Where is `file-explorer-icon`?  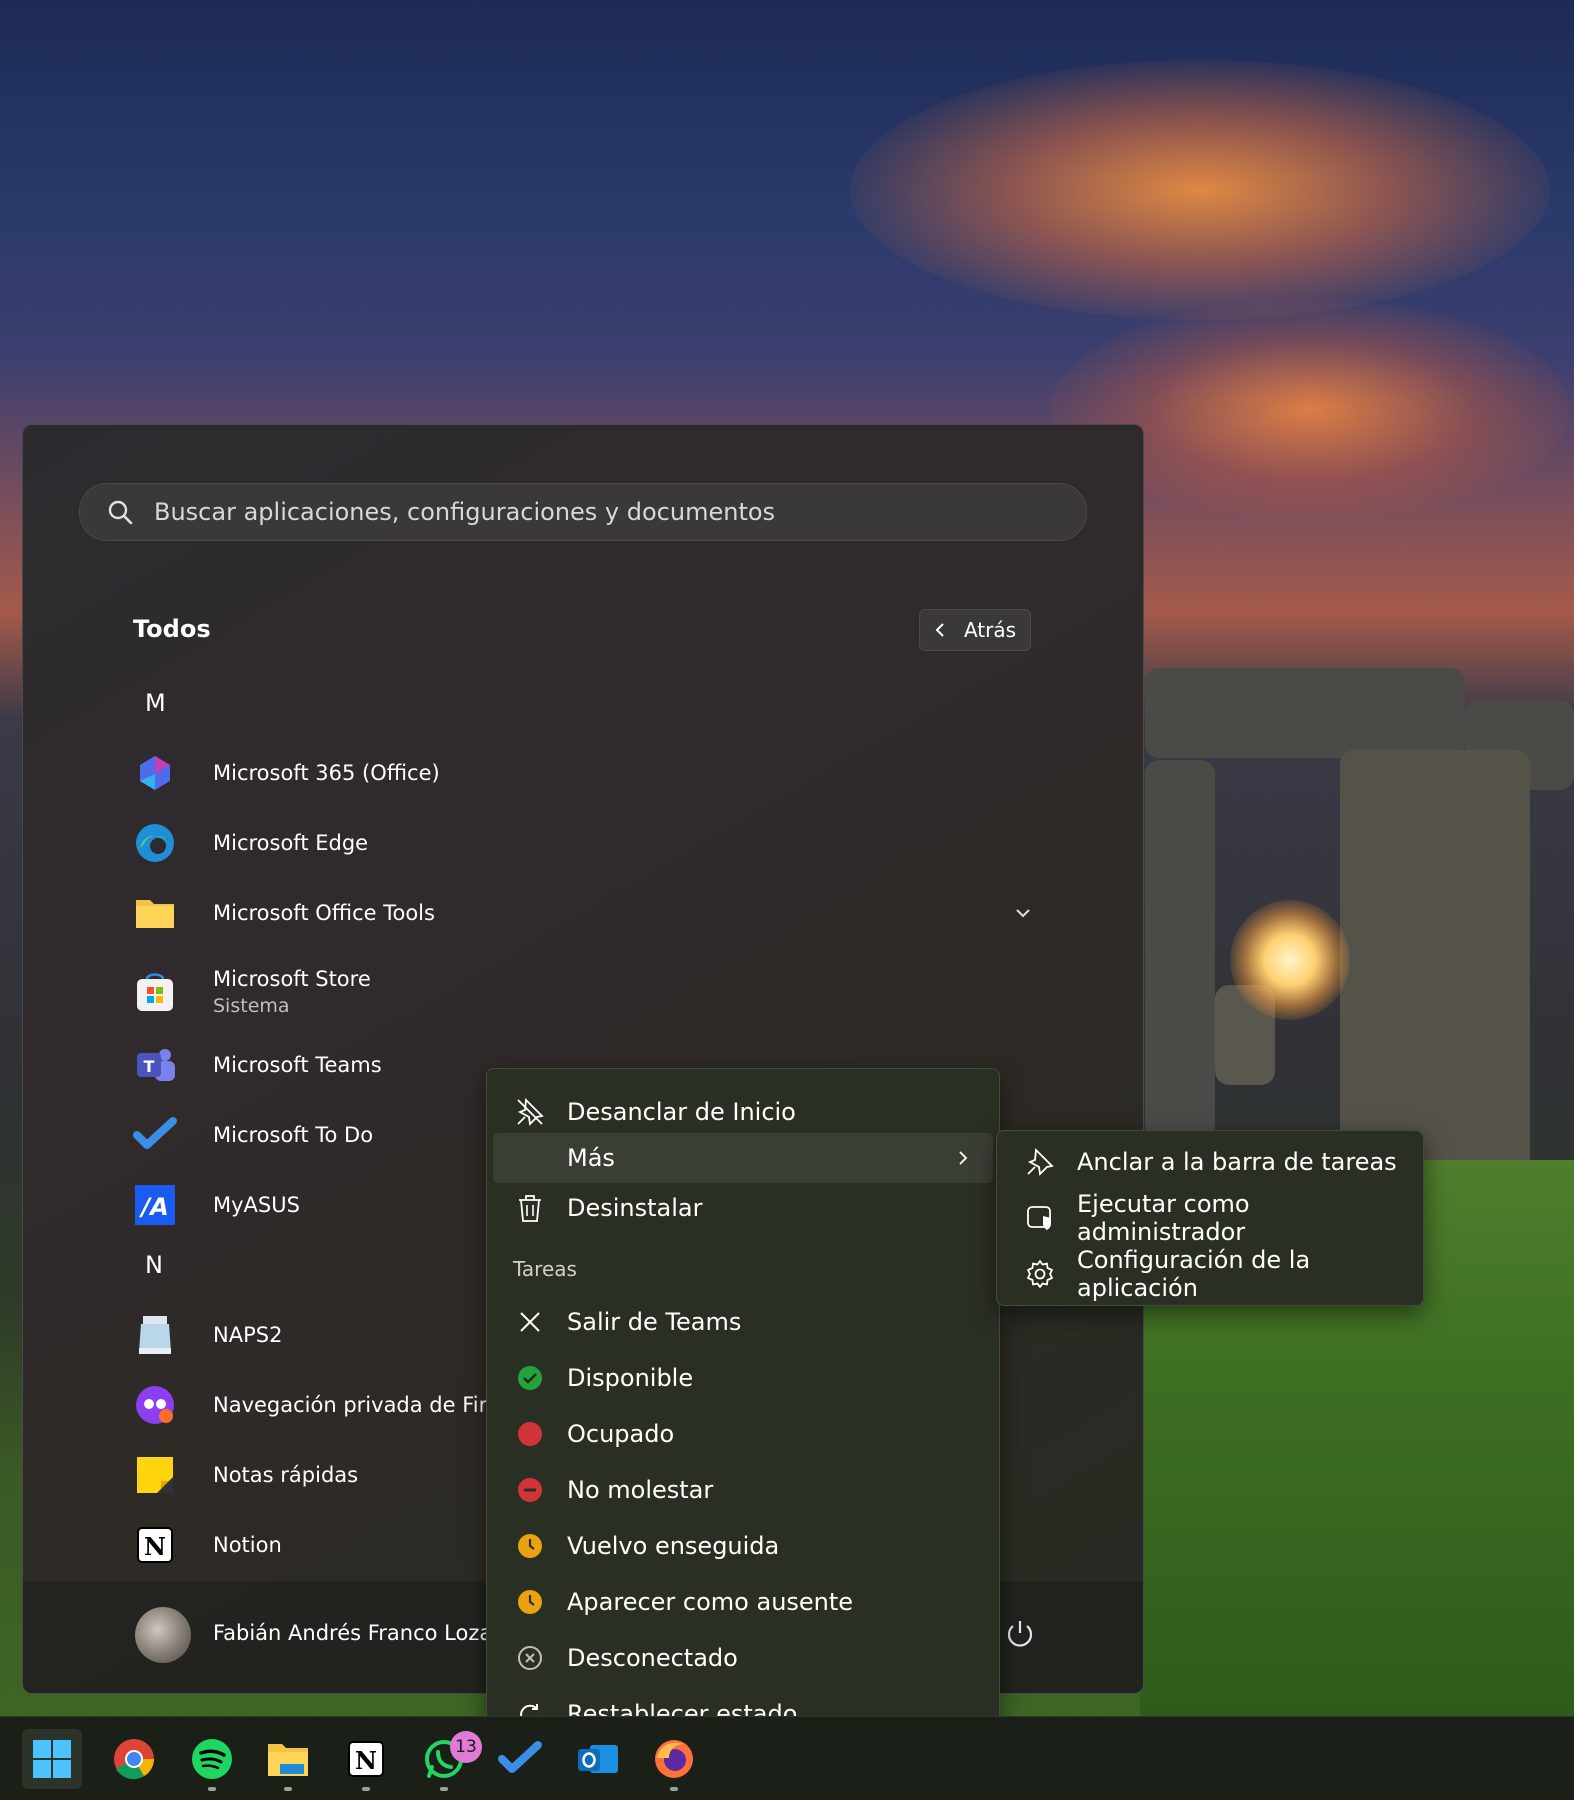
file-explorer-icon is located at coordinates (288, 1760).